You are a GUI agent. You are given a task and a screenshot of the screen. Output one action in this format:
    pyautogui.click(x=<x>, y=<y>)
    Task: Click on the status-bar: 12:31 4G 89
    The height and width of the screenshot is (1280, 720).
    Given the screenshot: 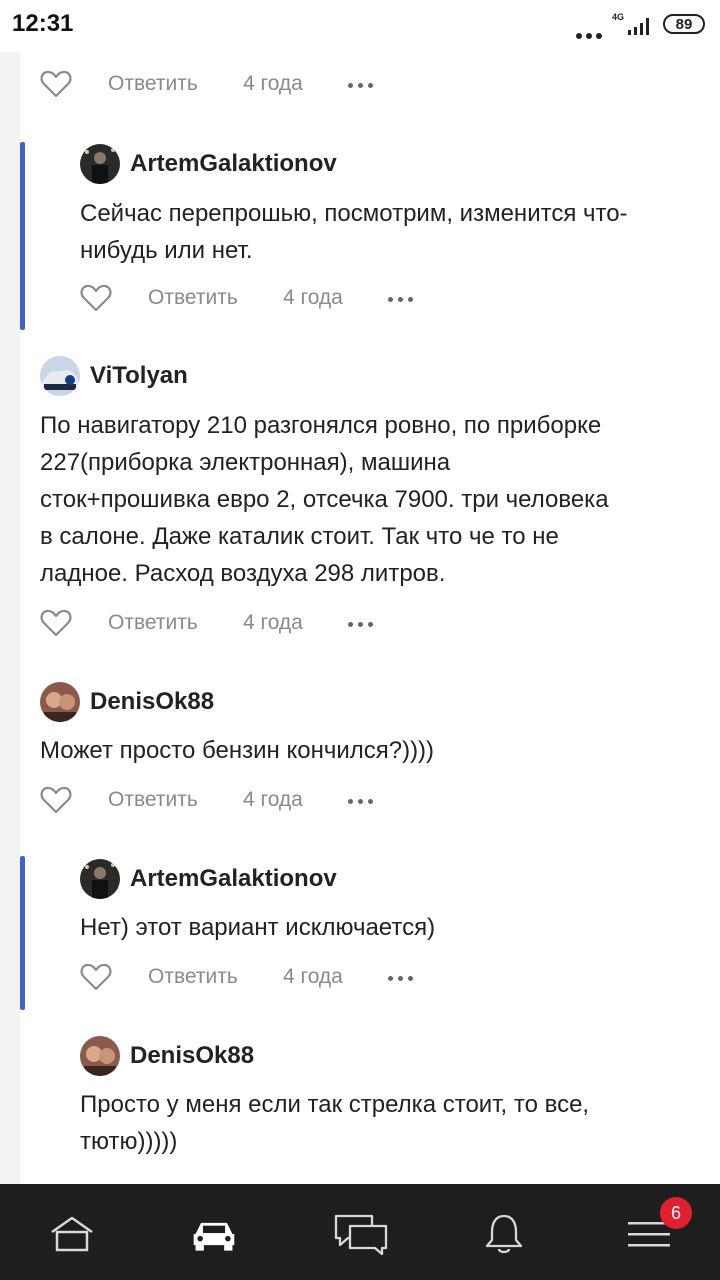 What is the action you would take?
    pyautogui.click(x=360, y=26)
    